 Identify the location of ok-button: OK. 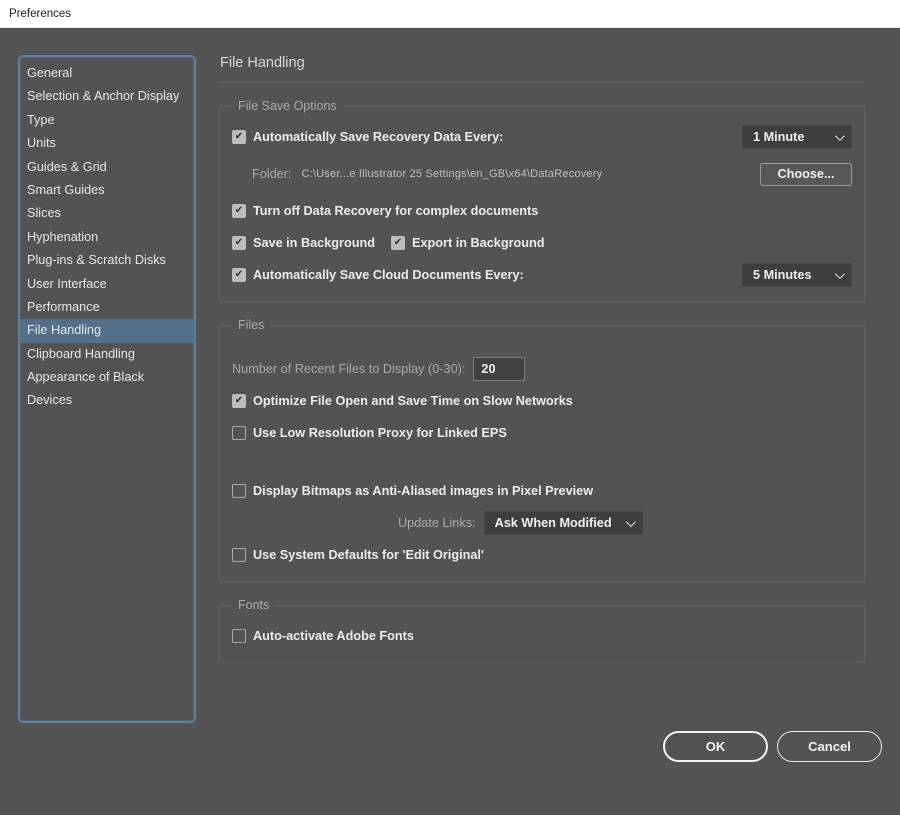
(715, 746).